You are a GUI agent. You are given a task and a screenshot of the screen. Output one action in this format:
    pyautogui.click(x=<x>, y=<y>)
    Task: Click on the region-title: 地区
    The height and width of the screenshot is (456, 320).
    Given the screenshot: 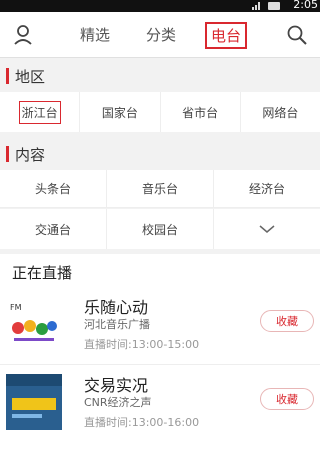 What is the action you would take?
    pyautogui.click(x=30, y=76)
    